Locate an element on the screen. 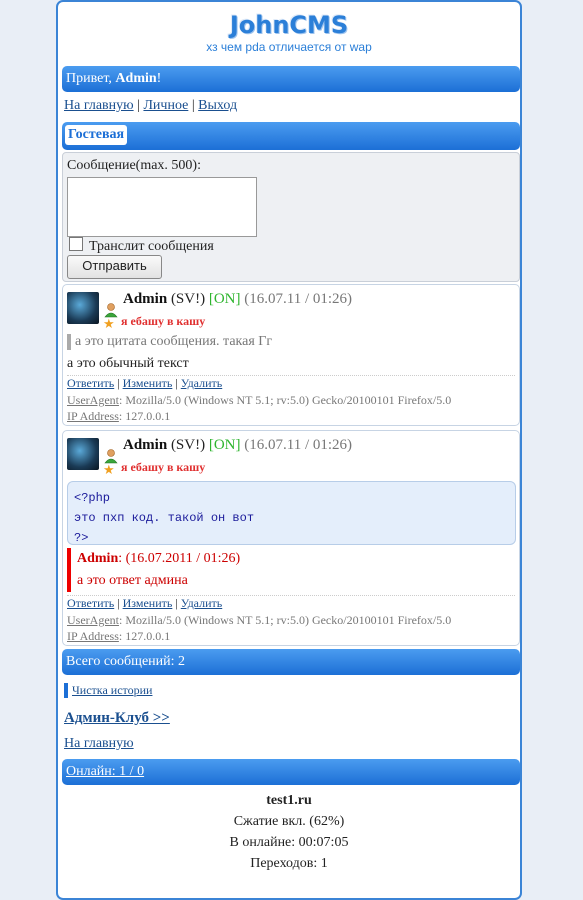 Image resolution: width=583 pixels, height=900 pixels. greeting-prefix: Привет, is located at coordinates (91, 78).